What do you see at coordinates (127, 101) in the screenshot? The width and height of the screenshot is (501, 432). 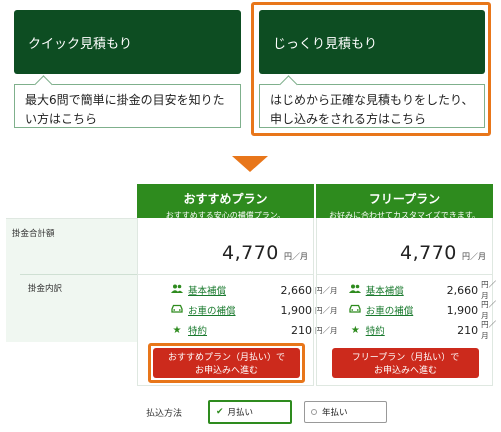 I see `quick-estimate-description: 最大6問で簡単に掛金の目安を知りたい方はこちら` at bounding box center [127, 101].